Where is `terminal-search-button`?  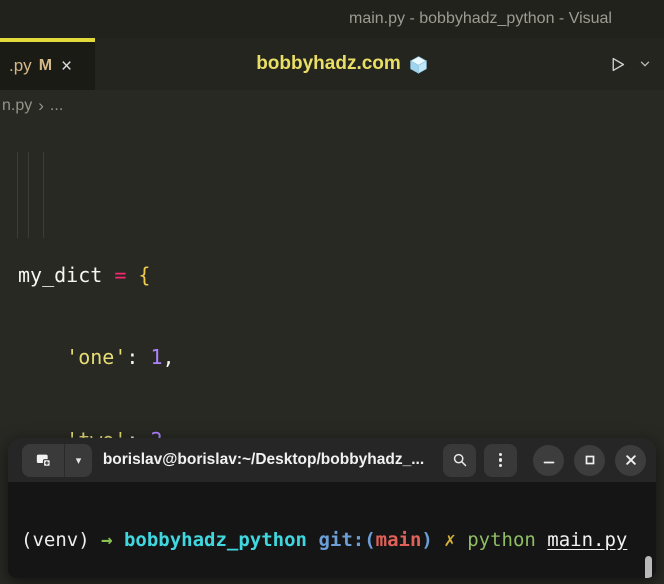
terminal-search-button is located at coordinates (459, 460).